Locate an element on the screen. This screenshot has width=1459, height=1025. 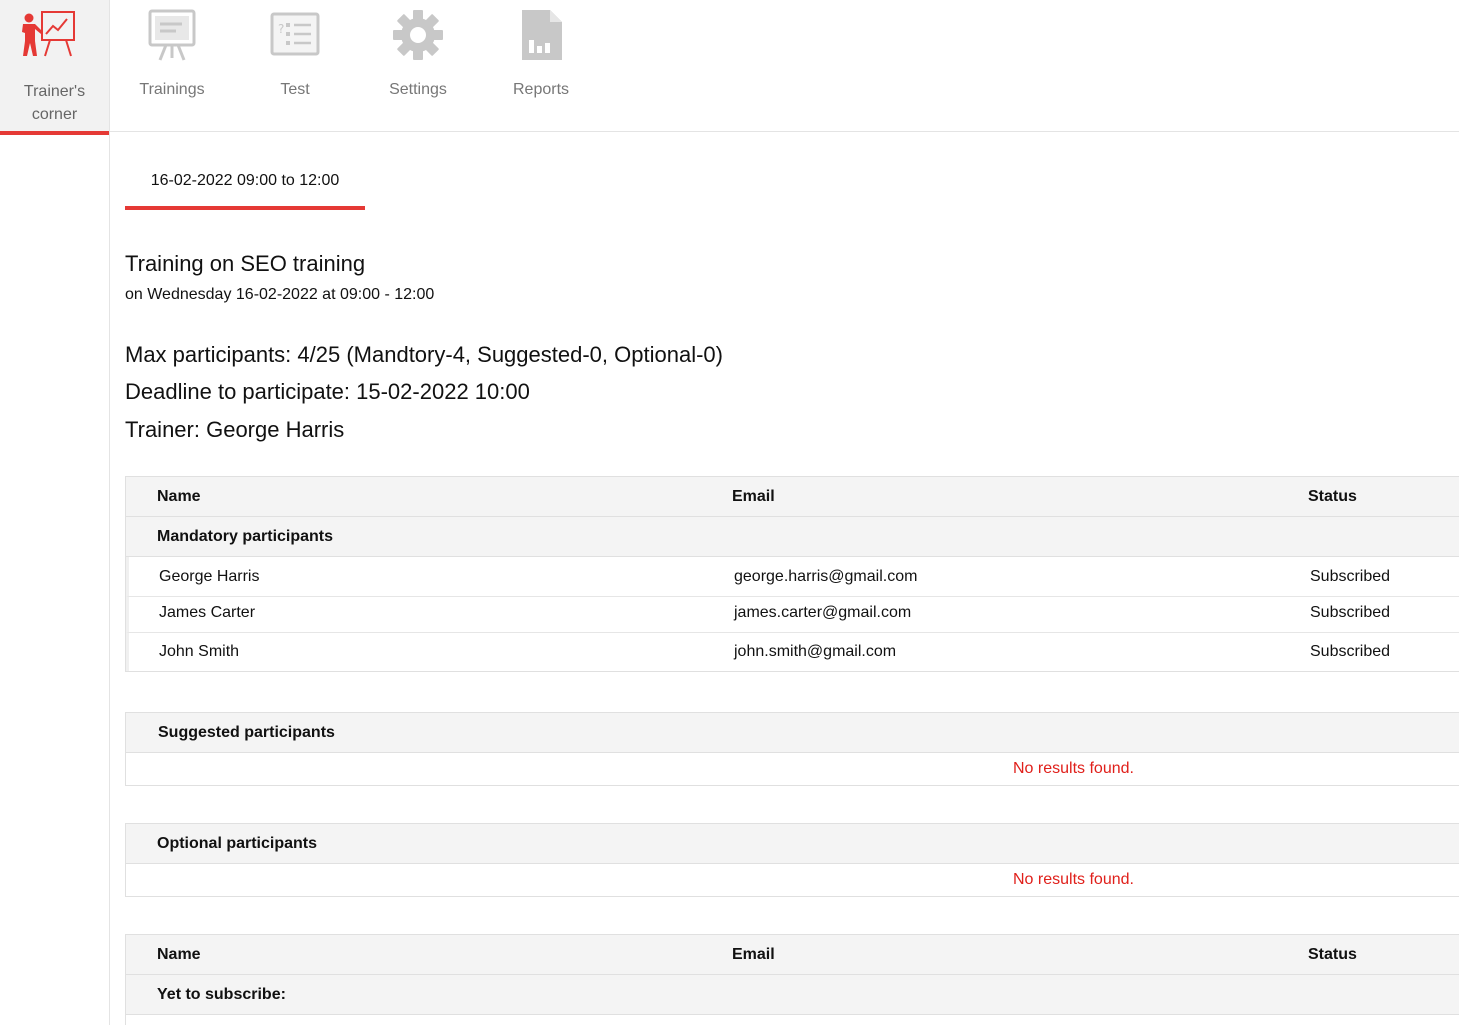
nav-trainings: Trainings is located at coordinates (172, 65).